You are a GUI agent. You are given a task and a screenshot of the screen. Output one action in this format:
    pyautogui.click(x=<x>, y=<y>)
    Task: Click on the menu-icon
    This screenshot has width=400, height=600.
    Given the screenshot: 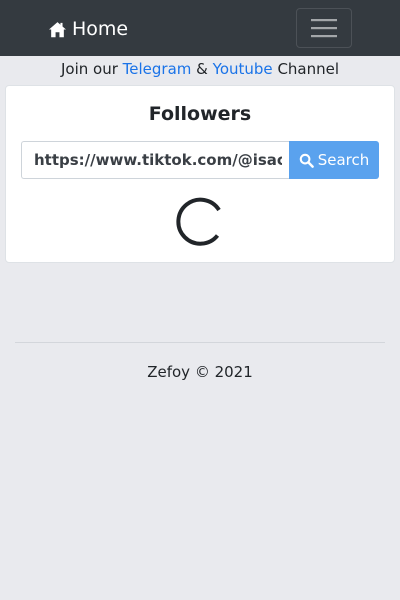 What is the action you would take?
    pyautogui.click(x=324, y=28)
    